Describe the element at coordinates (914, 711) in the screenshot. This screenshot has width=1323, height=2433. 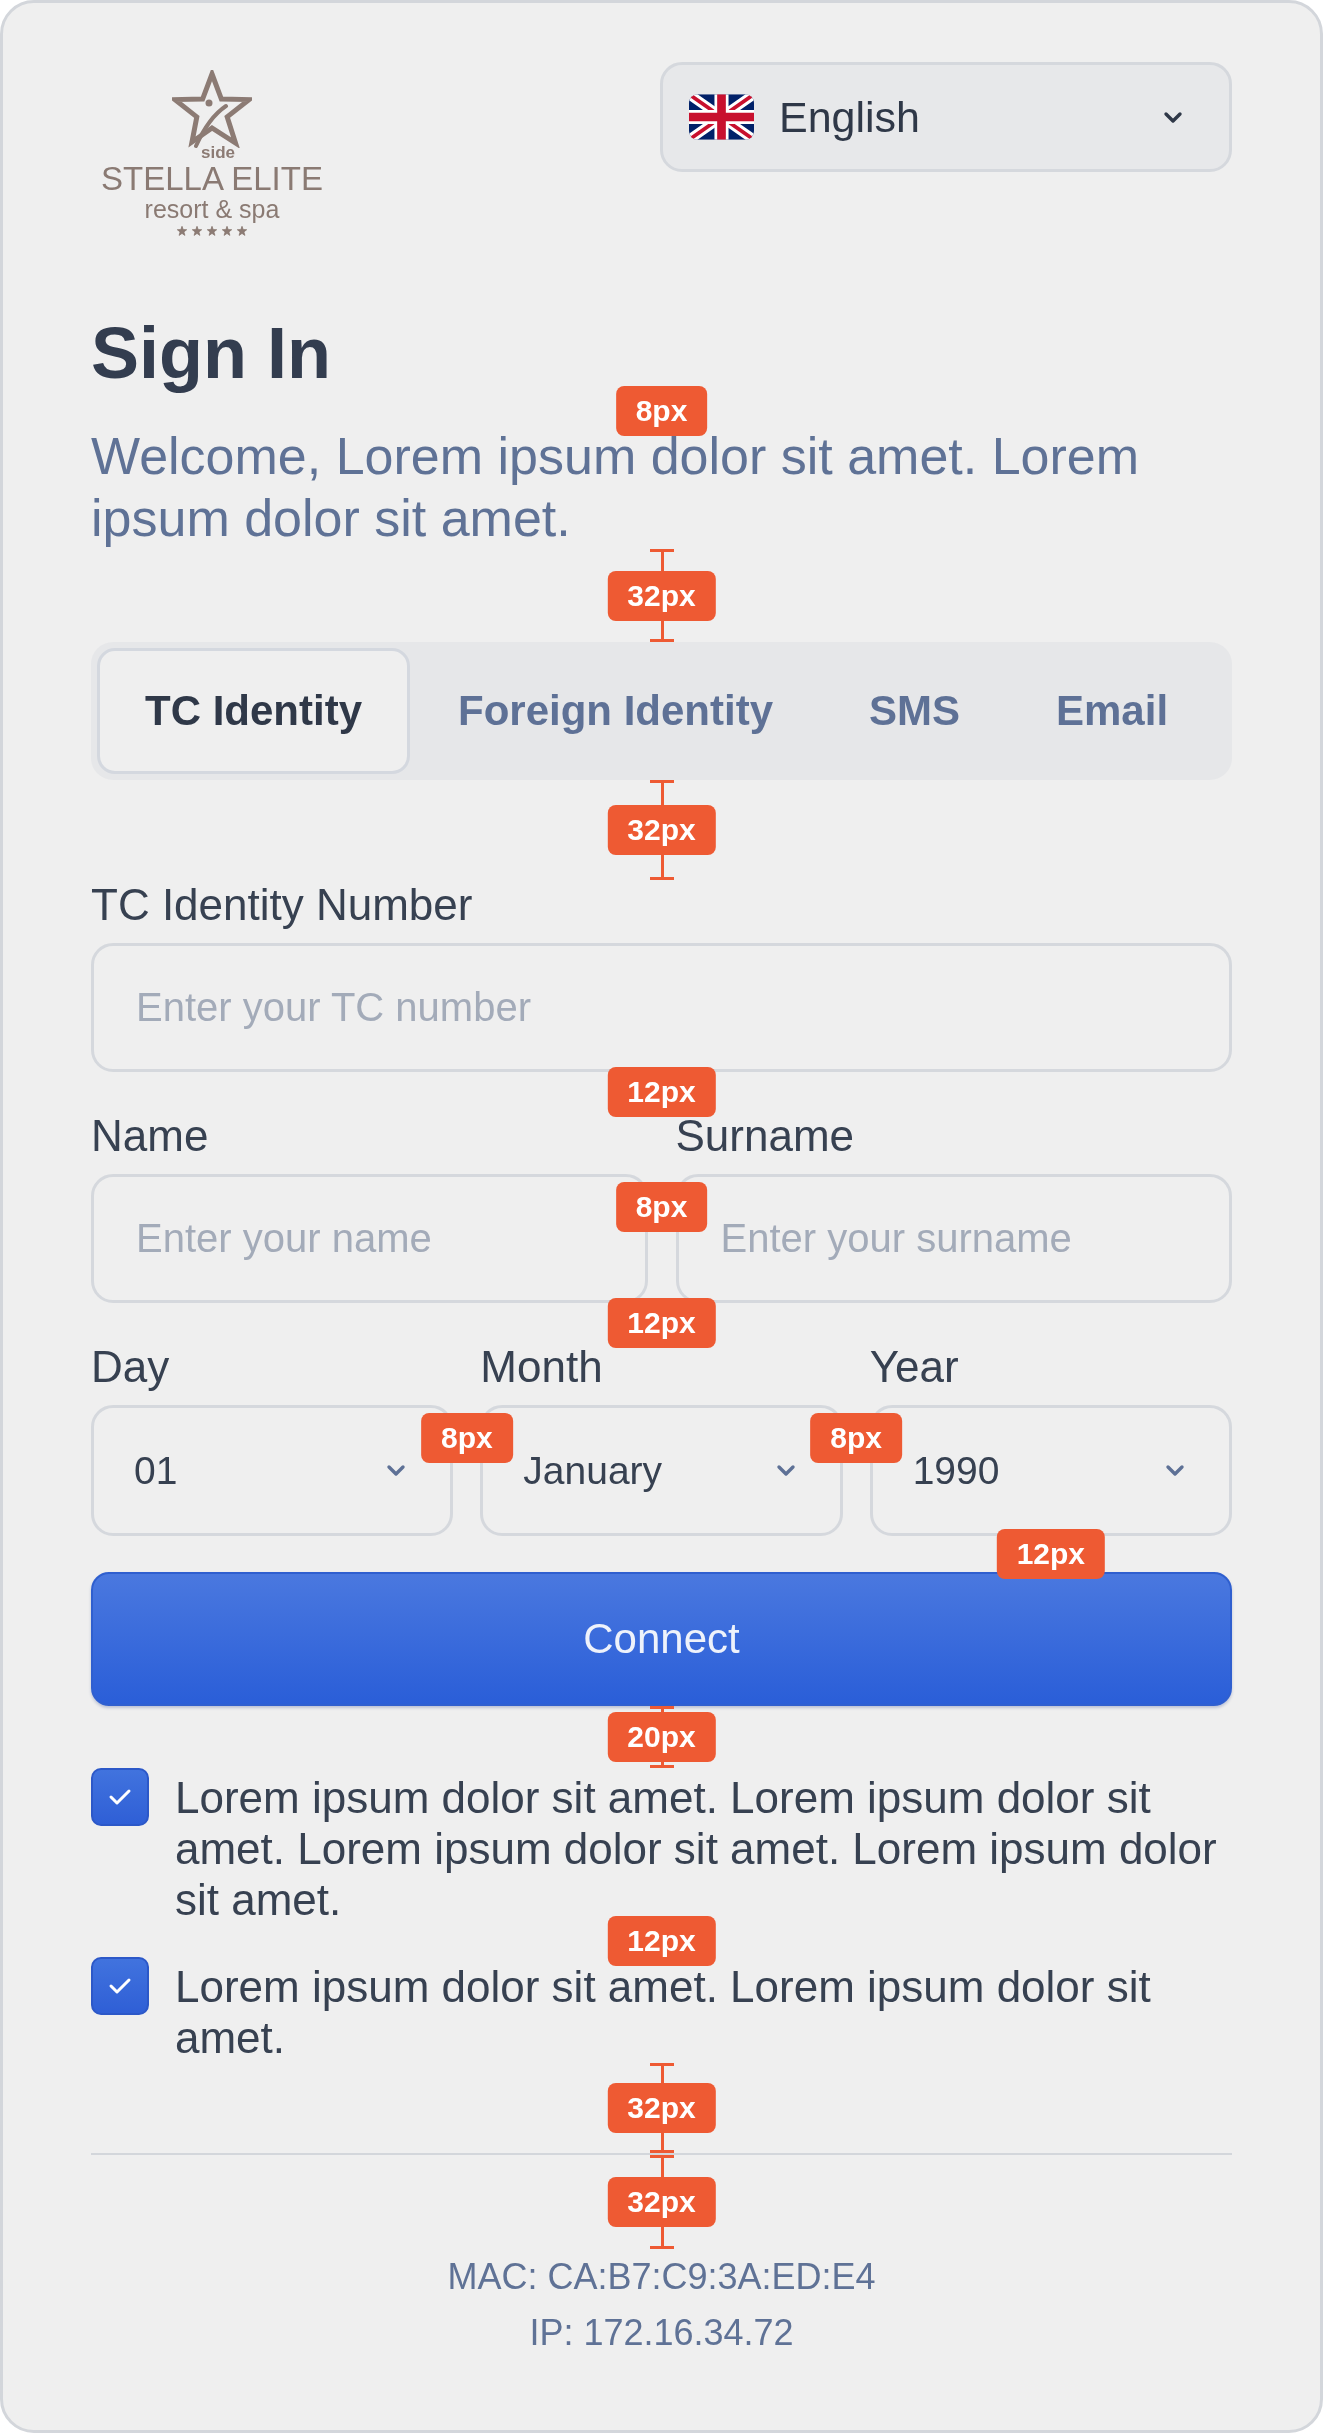
I see `tab: SMS` at that location.